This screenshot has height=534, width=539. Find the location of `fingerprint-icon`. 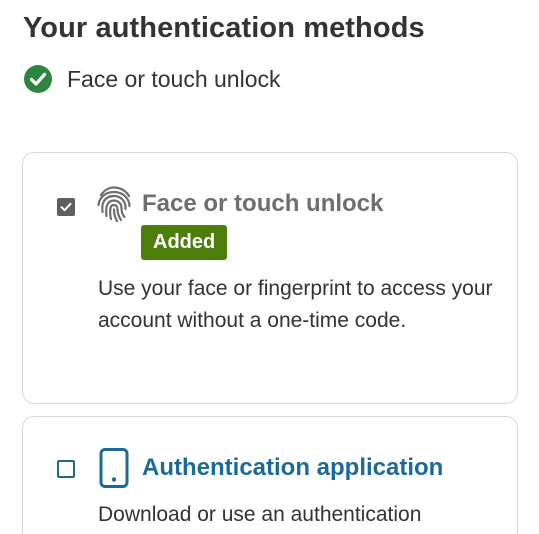

fingerprint-icon is located at coordinates (114, 204).